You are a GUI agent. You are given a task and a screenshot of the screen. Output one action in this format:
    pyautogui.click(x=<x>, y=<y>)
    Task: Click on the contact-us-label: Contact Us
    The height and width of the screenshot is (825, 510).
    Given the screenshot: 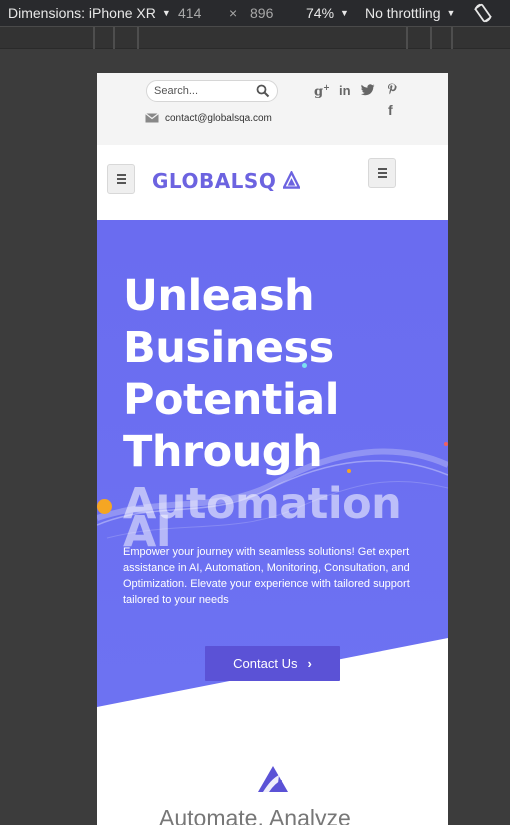 What is the action you would take?
    pyautogui.click(x=265, y=663)
    